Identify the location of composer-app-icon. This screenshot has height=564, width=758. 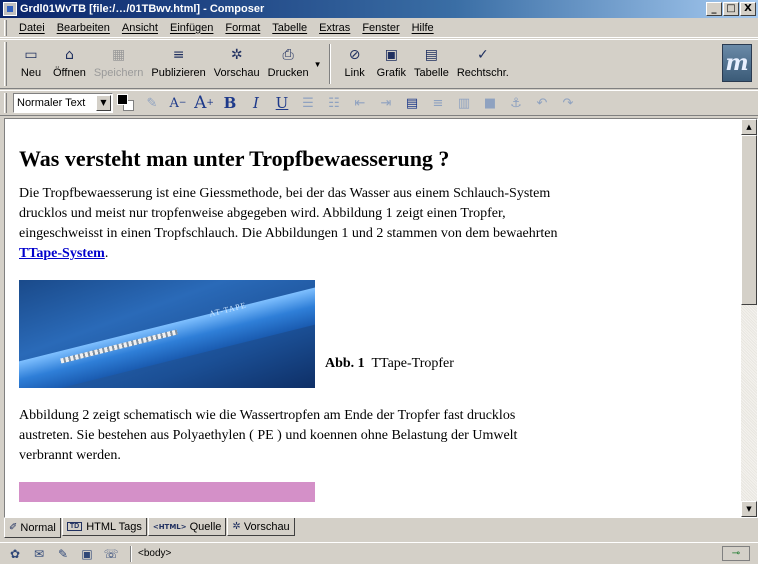
(10, 9).